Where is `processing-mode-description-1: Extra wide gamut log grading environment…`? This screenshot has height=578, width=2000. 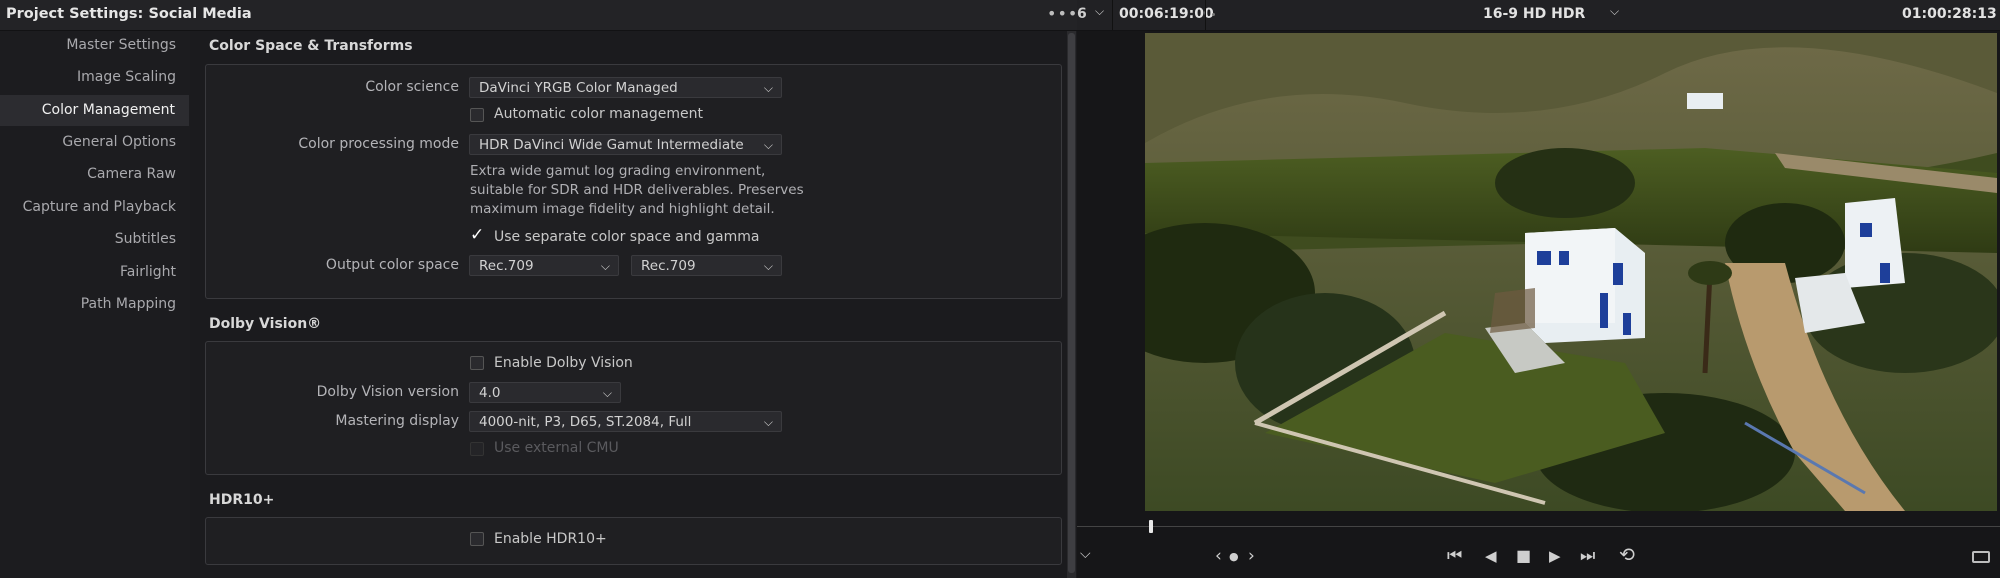 processing-mode-description-1: Extra wide gamut log grading environment… is located at coordinates (618, 171).